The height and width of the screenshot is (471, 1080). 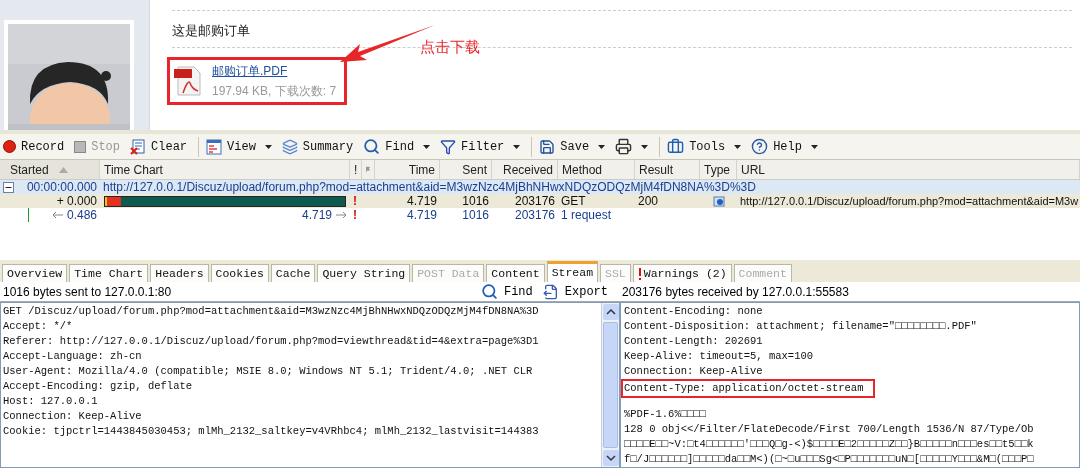 I want to click on column-header: Method, so click(x=596, y=169).